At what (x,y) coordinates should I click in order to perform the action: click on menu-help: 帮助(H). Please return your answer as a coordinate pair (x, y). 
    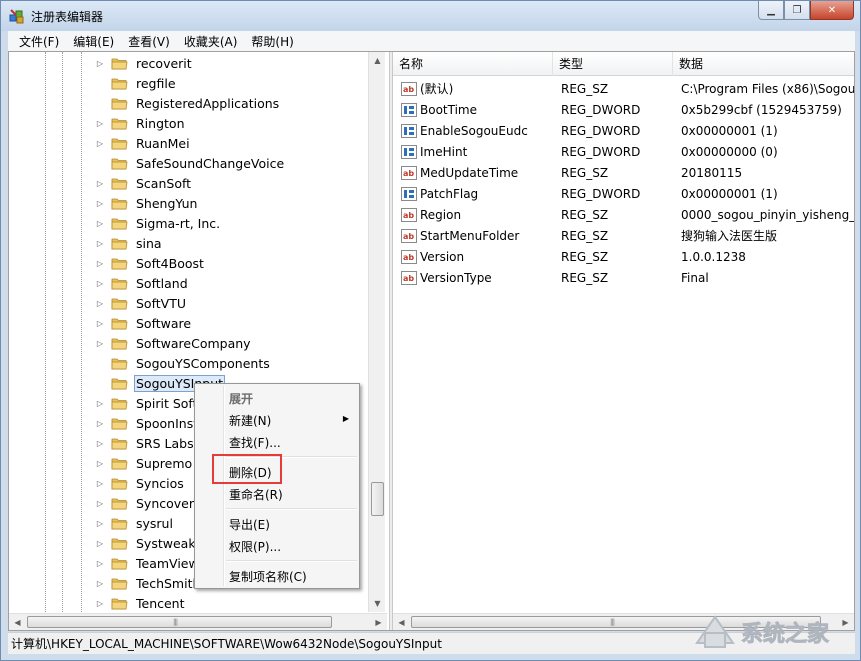
    Looking at the image, I should click on (272, 41).